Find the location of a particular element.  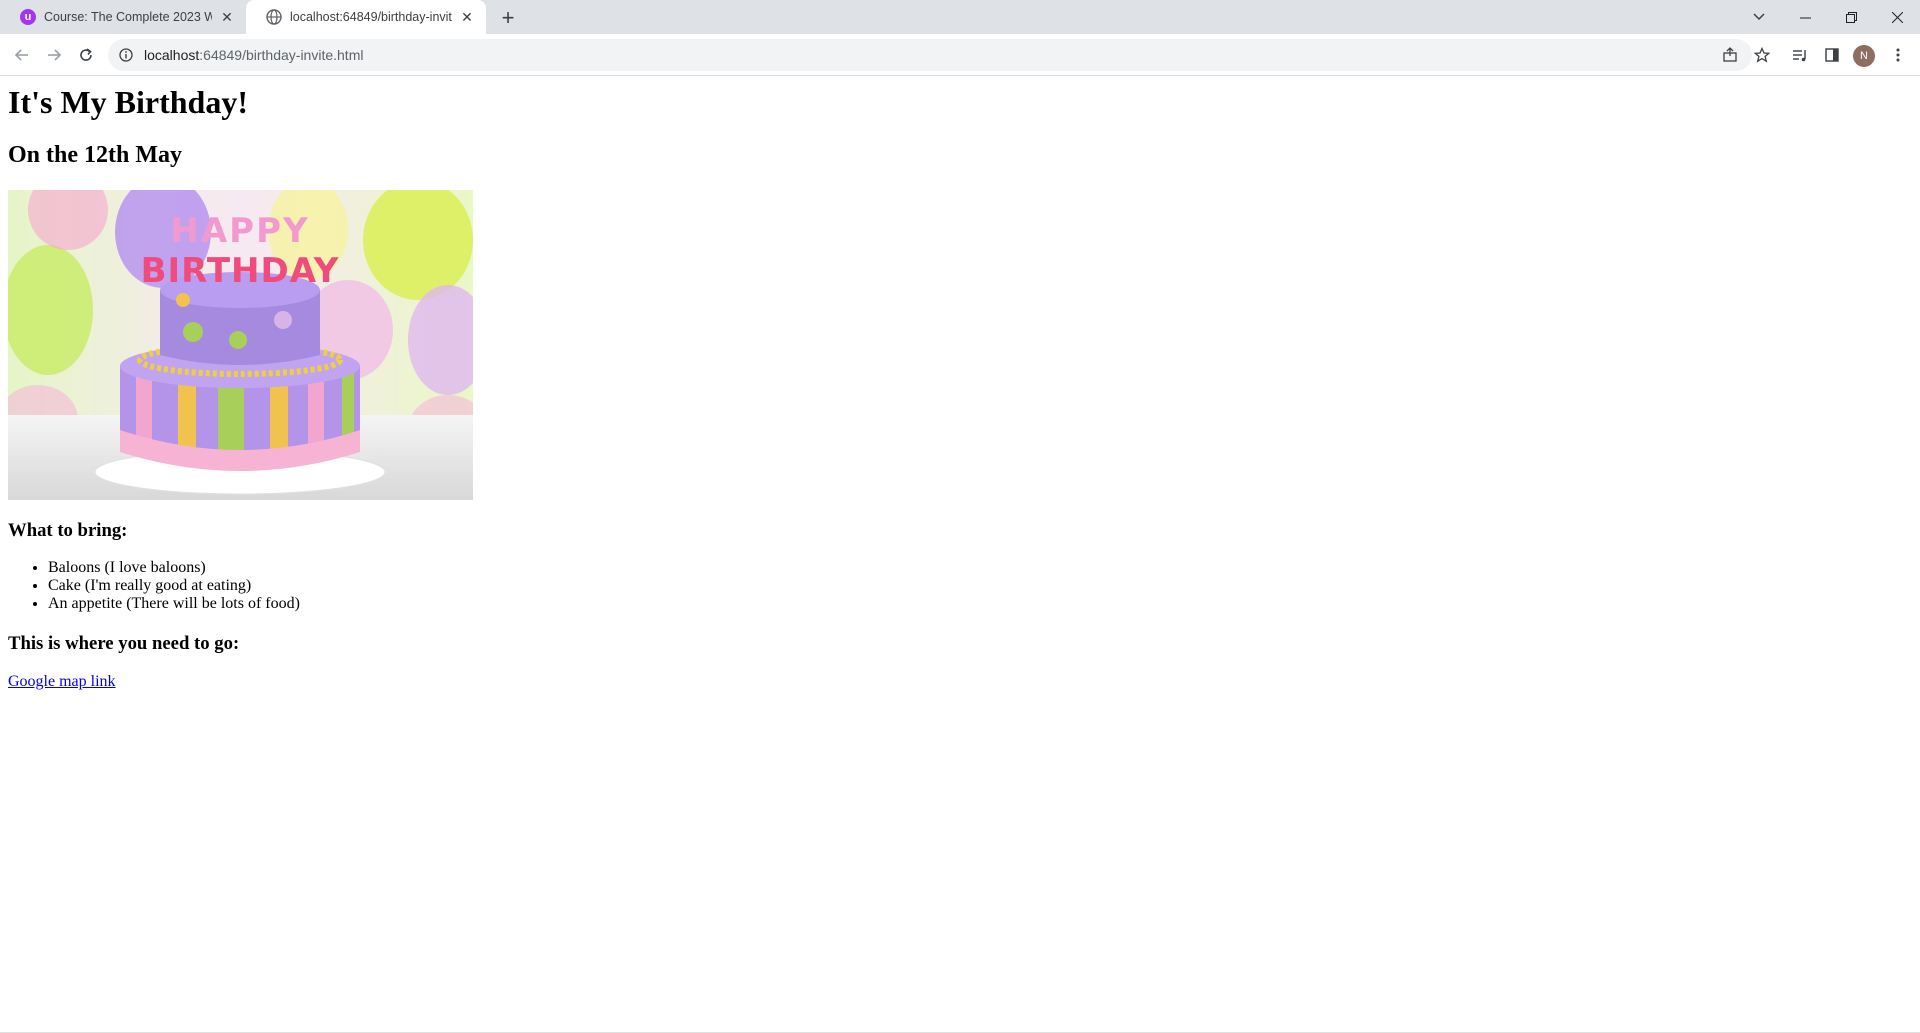

close-icon is located at coordinates (1897, 17).